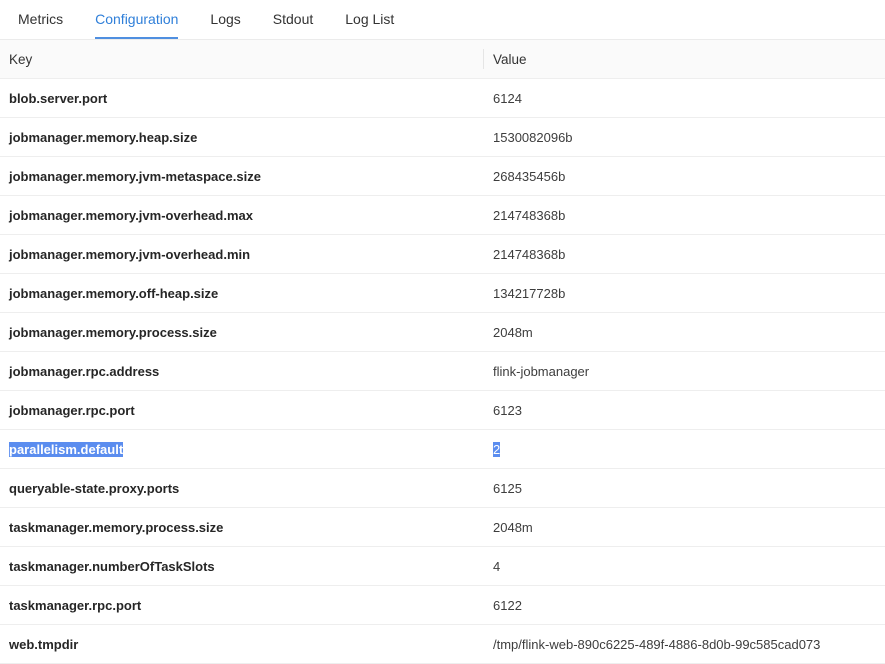 The image size is (885, 664). What do you see at coordinates (684, 59) in the screenshot?
I see `column-header-value: Value` at bounding box center [684, 59].